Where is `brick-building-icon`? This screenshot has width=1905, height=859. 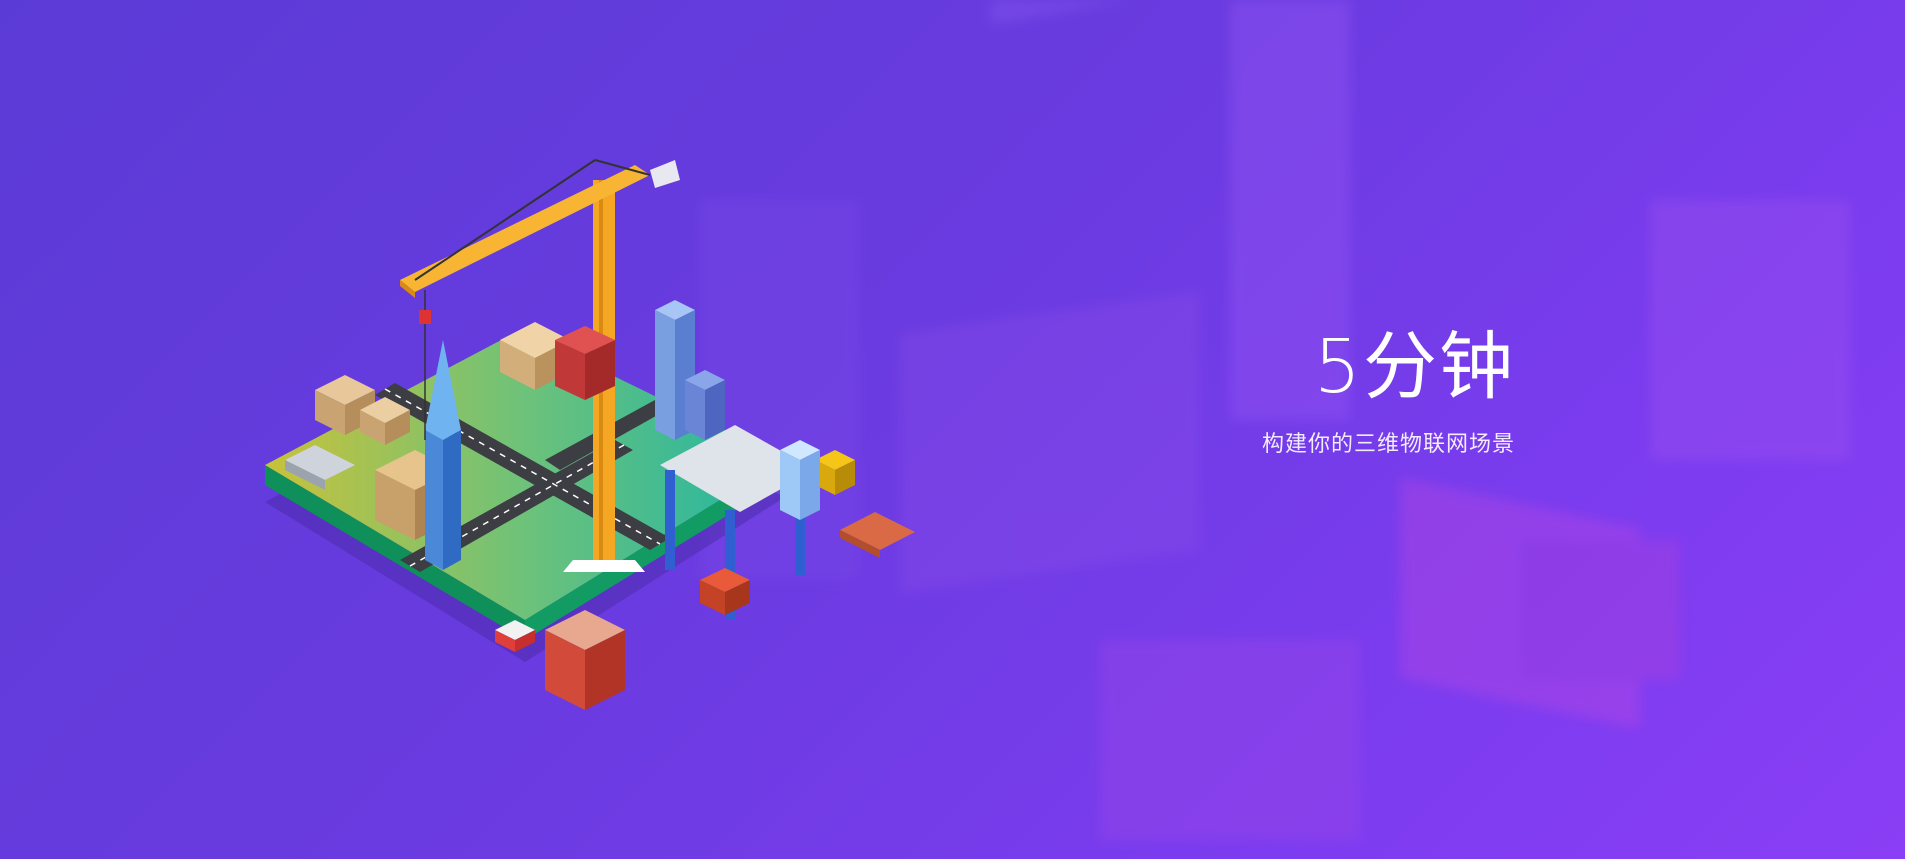
brick-building-icon is located at coordinates (585, 363).